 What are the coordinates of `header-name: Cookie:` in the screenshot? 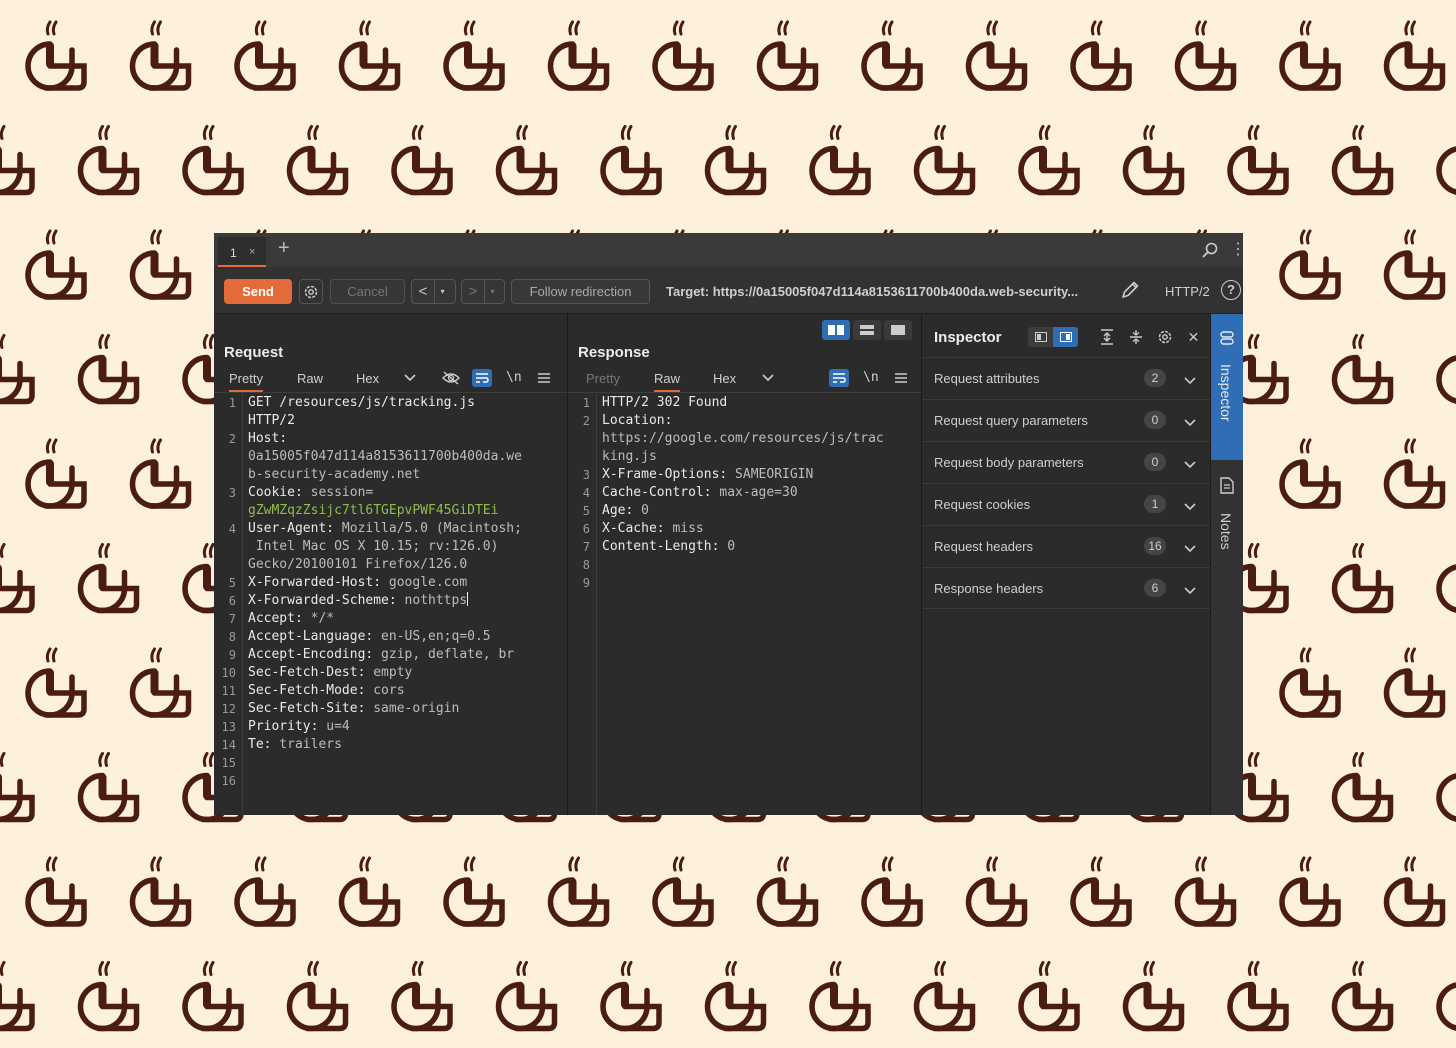 It's located at (275, 492).